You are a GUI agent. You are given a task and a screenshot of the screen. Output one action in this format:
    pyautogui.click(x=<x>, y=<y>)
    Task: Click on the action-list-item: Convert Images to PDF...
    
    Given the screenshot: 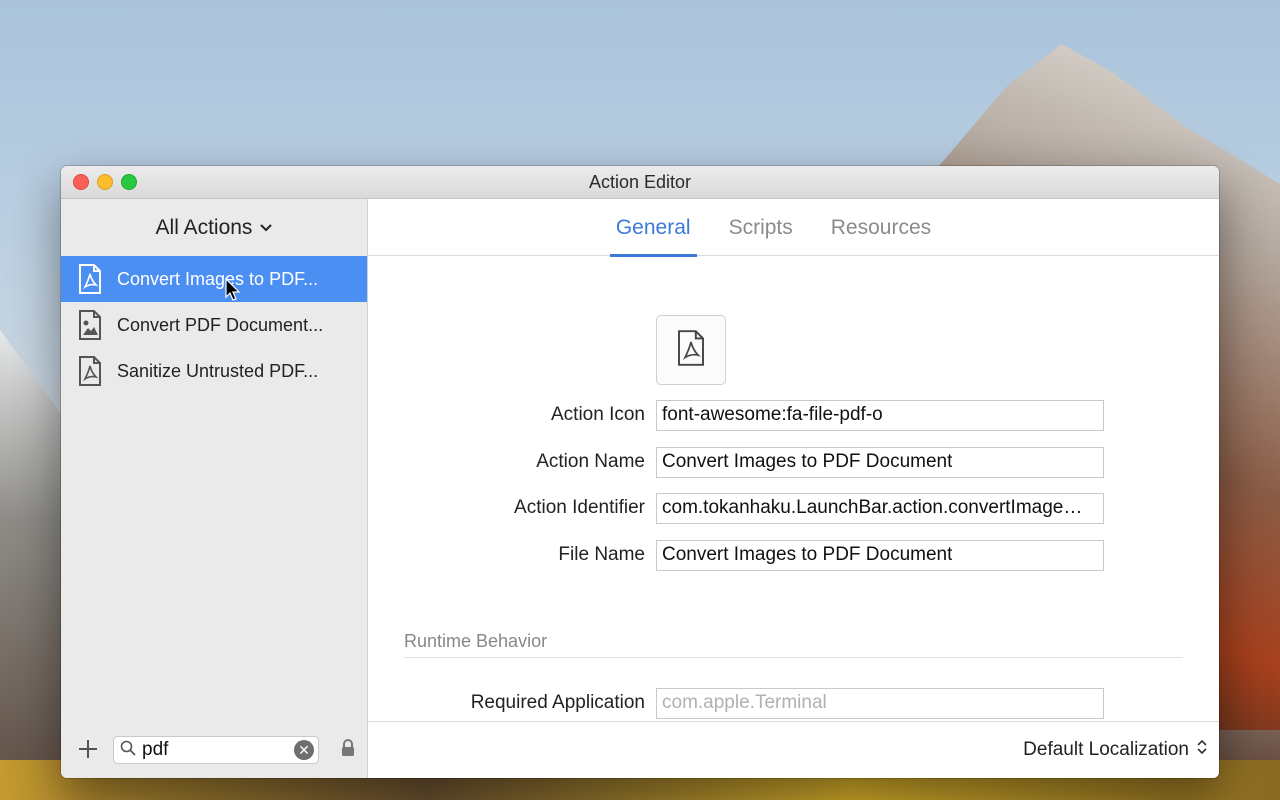 What is the action you would take?
    pyautogui.click(x=214, y=279)
    